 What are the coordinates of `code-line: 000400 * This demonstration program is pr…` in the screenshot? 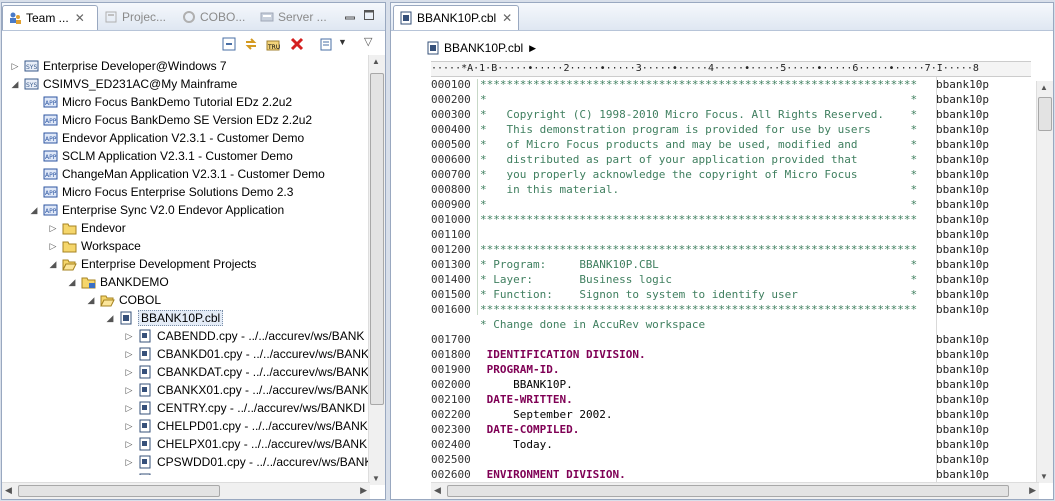 It's located at (741, 129).